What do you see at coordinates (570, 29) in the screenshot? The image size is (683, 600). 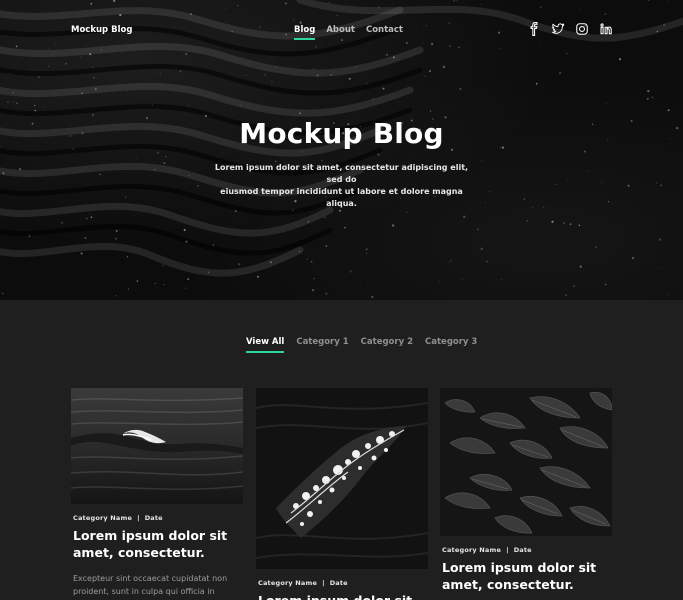 I see `social-links` at bounding box center [570, 29].